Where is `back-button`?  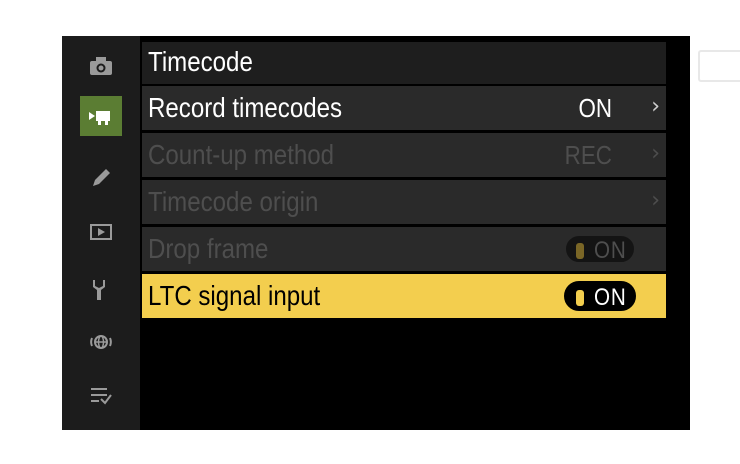
back-button is located at coordinates (719, 66).